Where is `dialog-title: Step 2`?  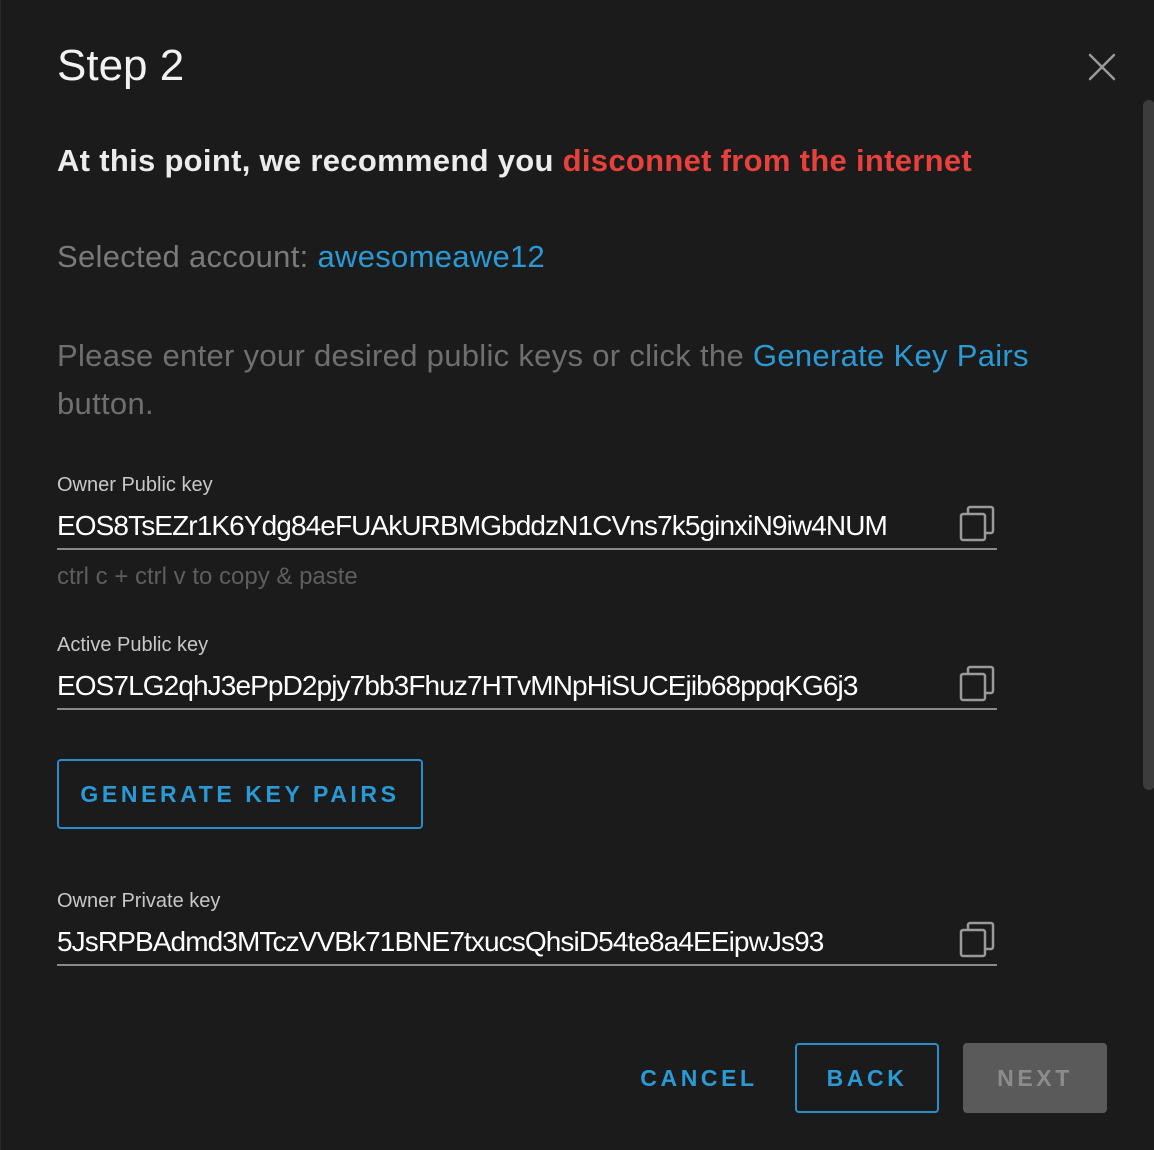
dialog-title: Step 2 is located at coordinates (121, 65).